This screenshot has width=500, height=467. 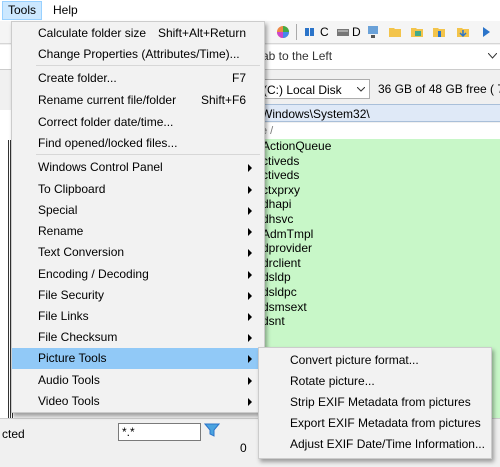 I want to click on drive-select-value: (C:) Local Disk, so click(x=302, y=90).